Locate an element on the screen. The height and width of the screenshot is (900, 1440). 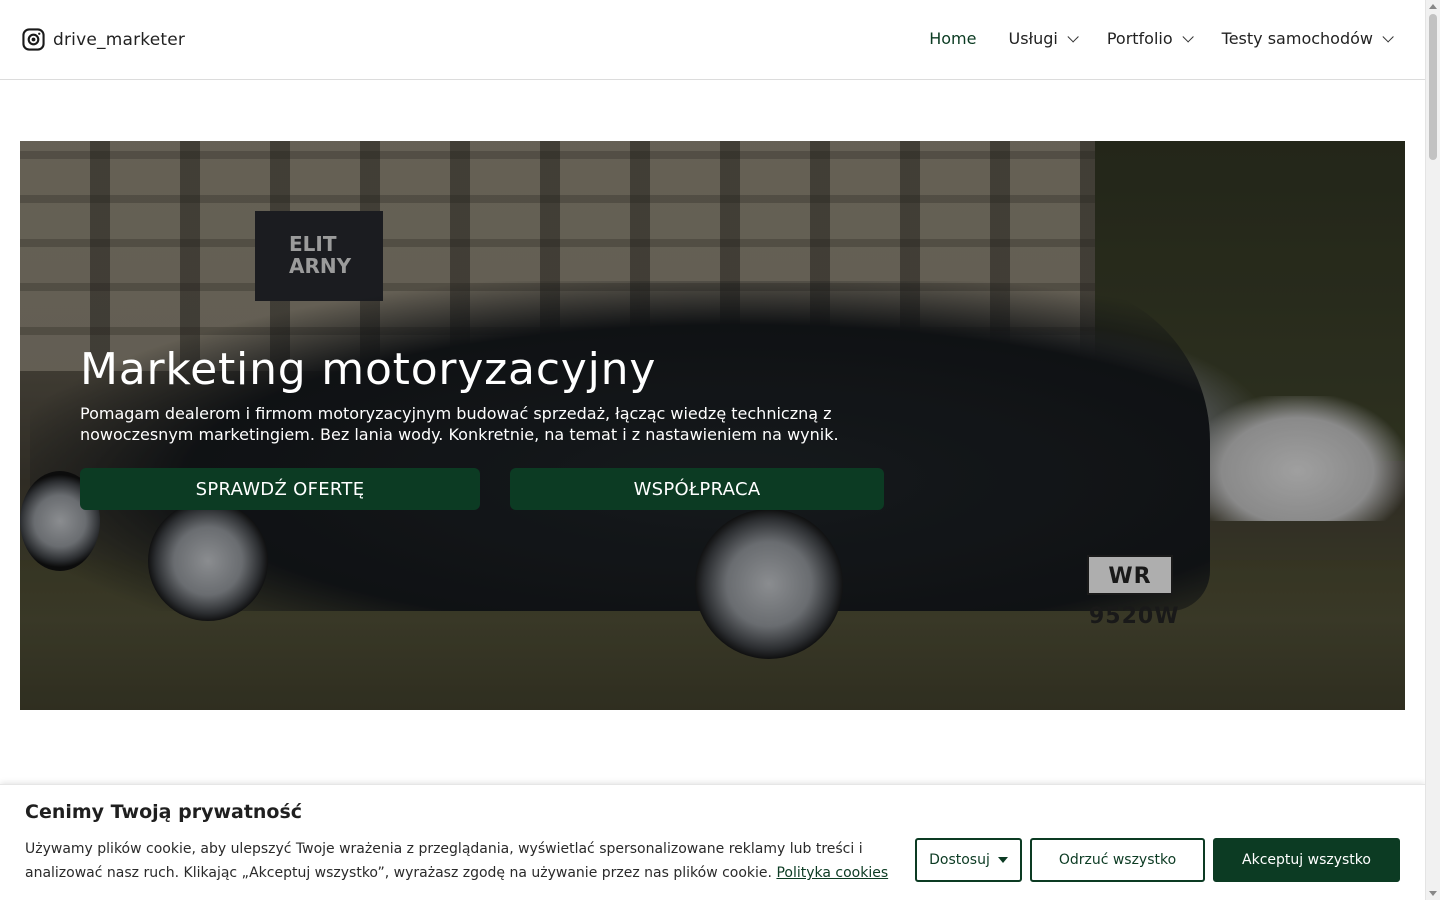
reject-all-button: Odrzuć wszystko is located at coordinates (1117, 860).